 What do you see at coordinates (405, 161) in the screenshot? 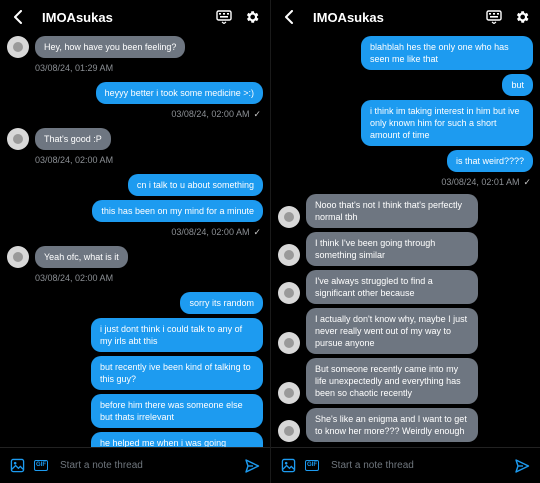
I see `outgoing-message: is that weird????` at bounding box center [405, 161].